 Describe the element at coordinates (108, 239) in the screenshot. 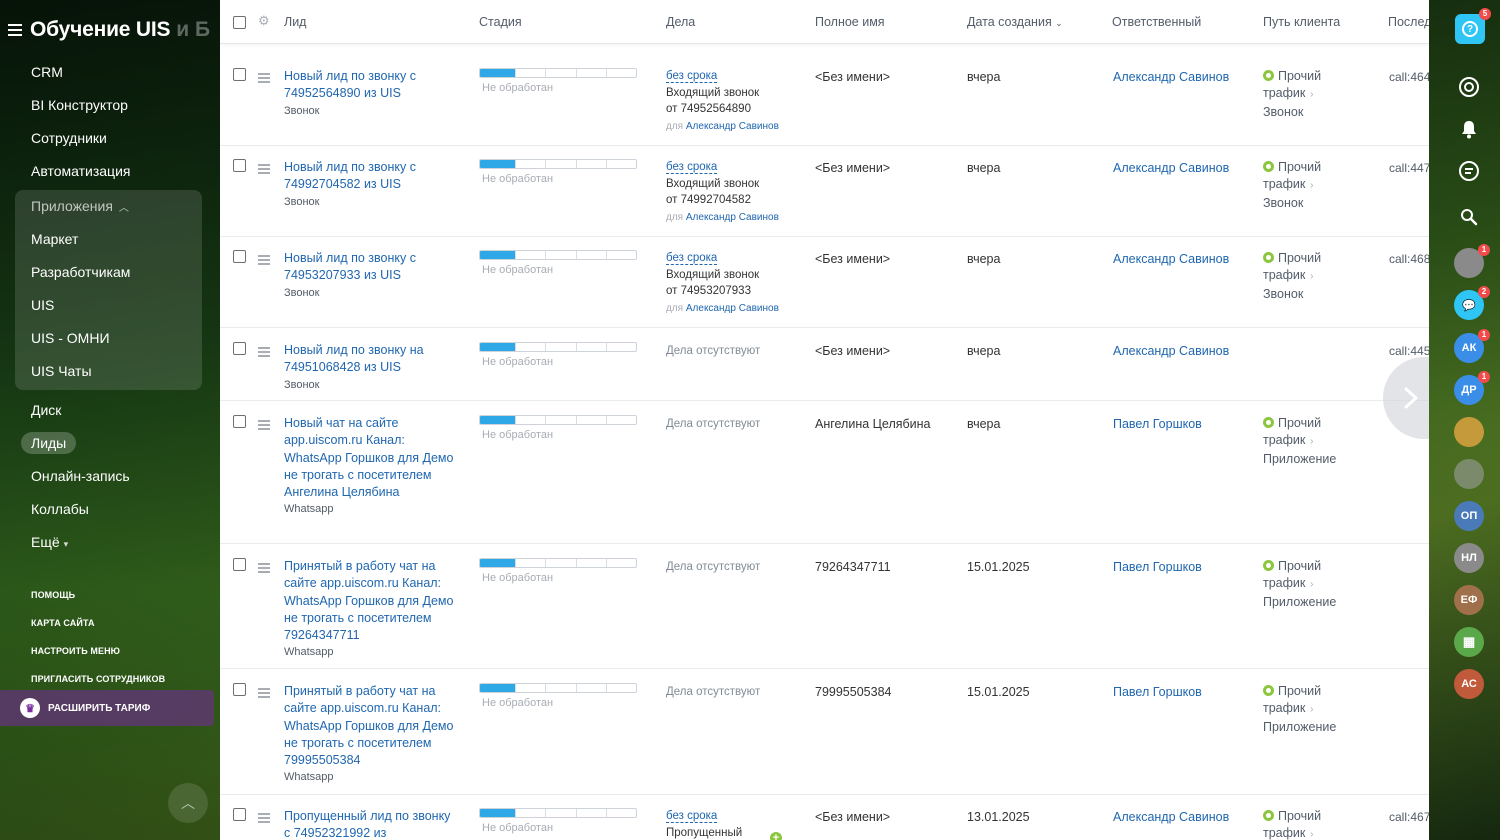

I see `sidebar-item-market: Маркет` at that location.